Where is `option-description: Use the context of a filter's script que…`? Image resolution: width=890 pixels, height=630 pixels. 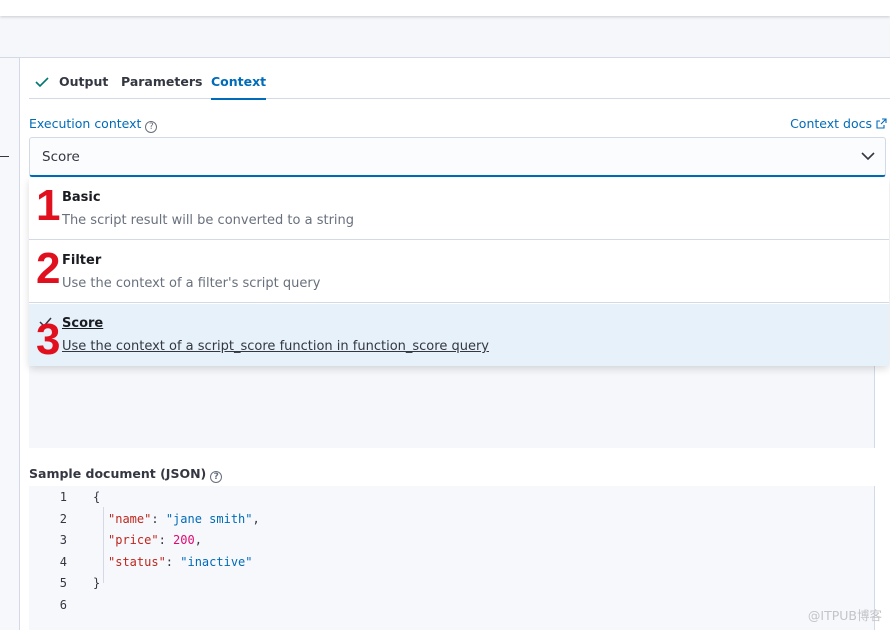
option-description: Use the context of a filter's script que… is located at coordinates (191, 283).